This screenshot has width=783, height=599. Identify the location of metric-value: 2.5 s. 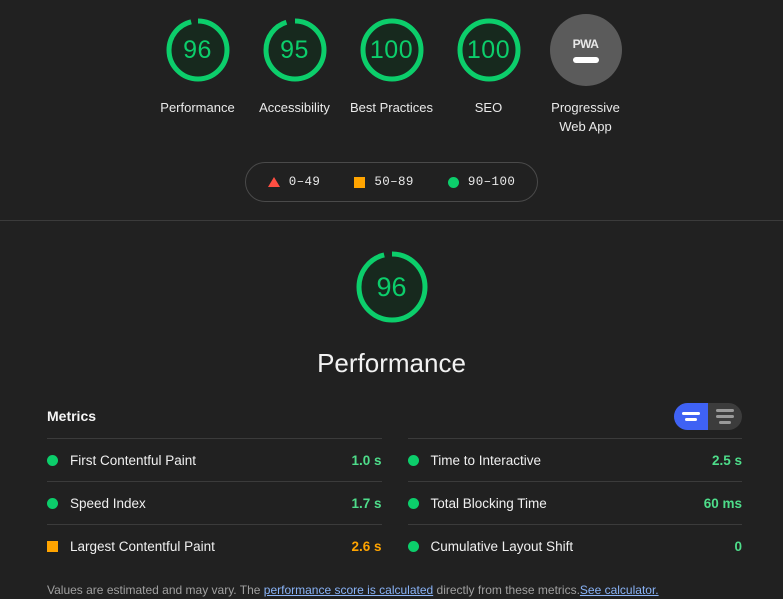
(726, 460).